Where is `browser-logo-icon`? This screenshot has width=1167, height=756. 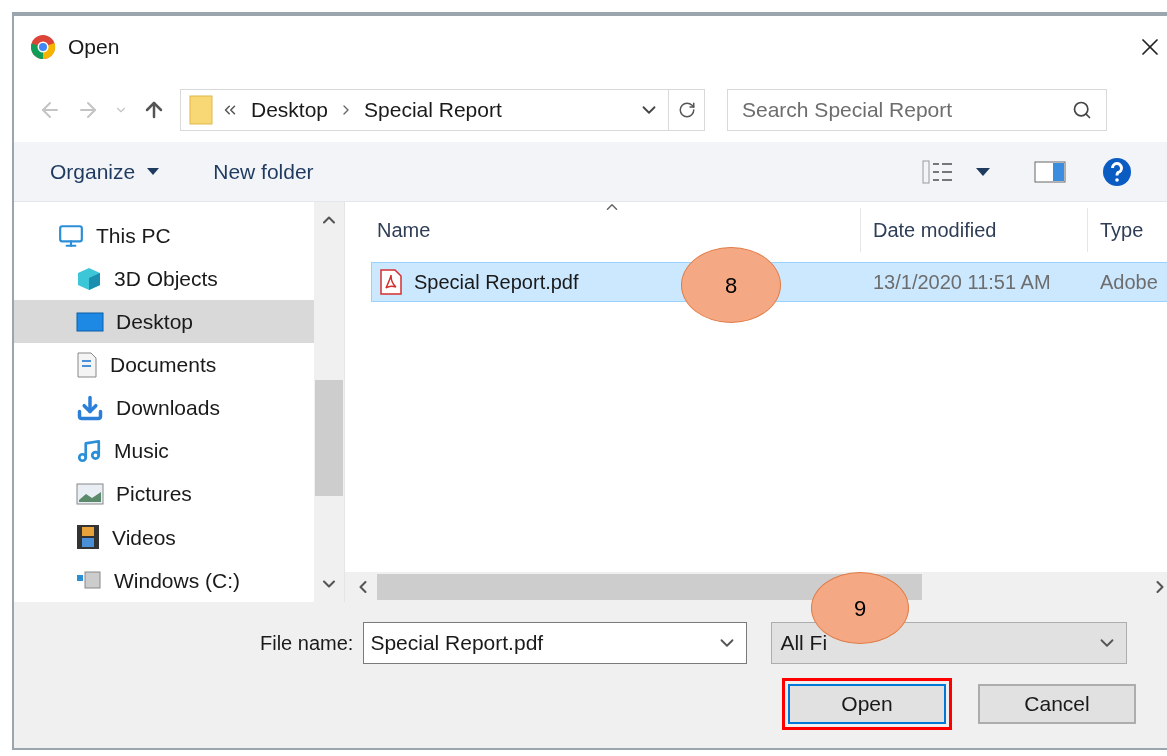 browser-logo-icon is located at coordinates (43, 47).